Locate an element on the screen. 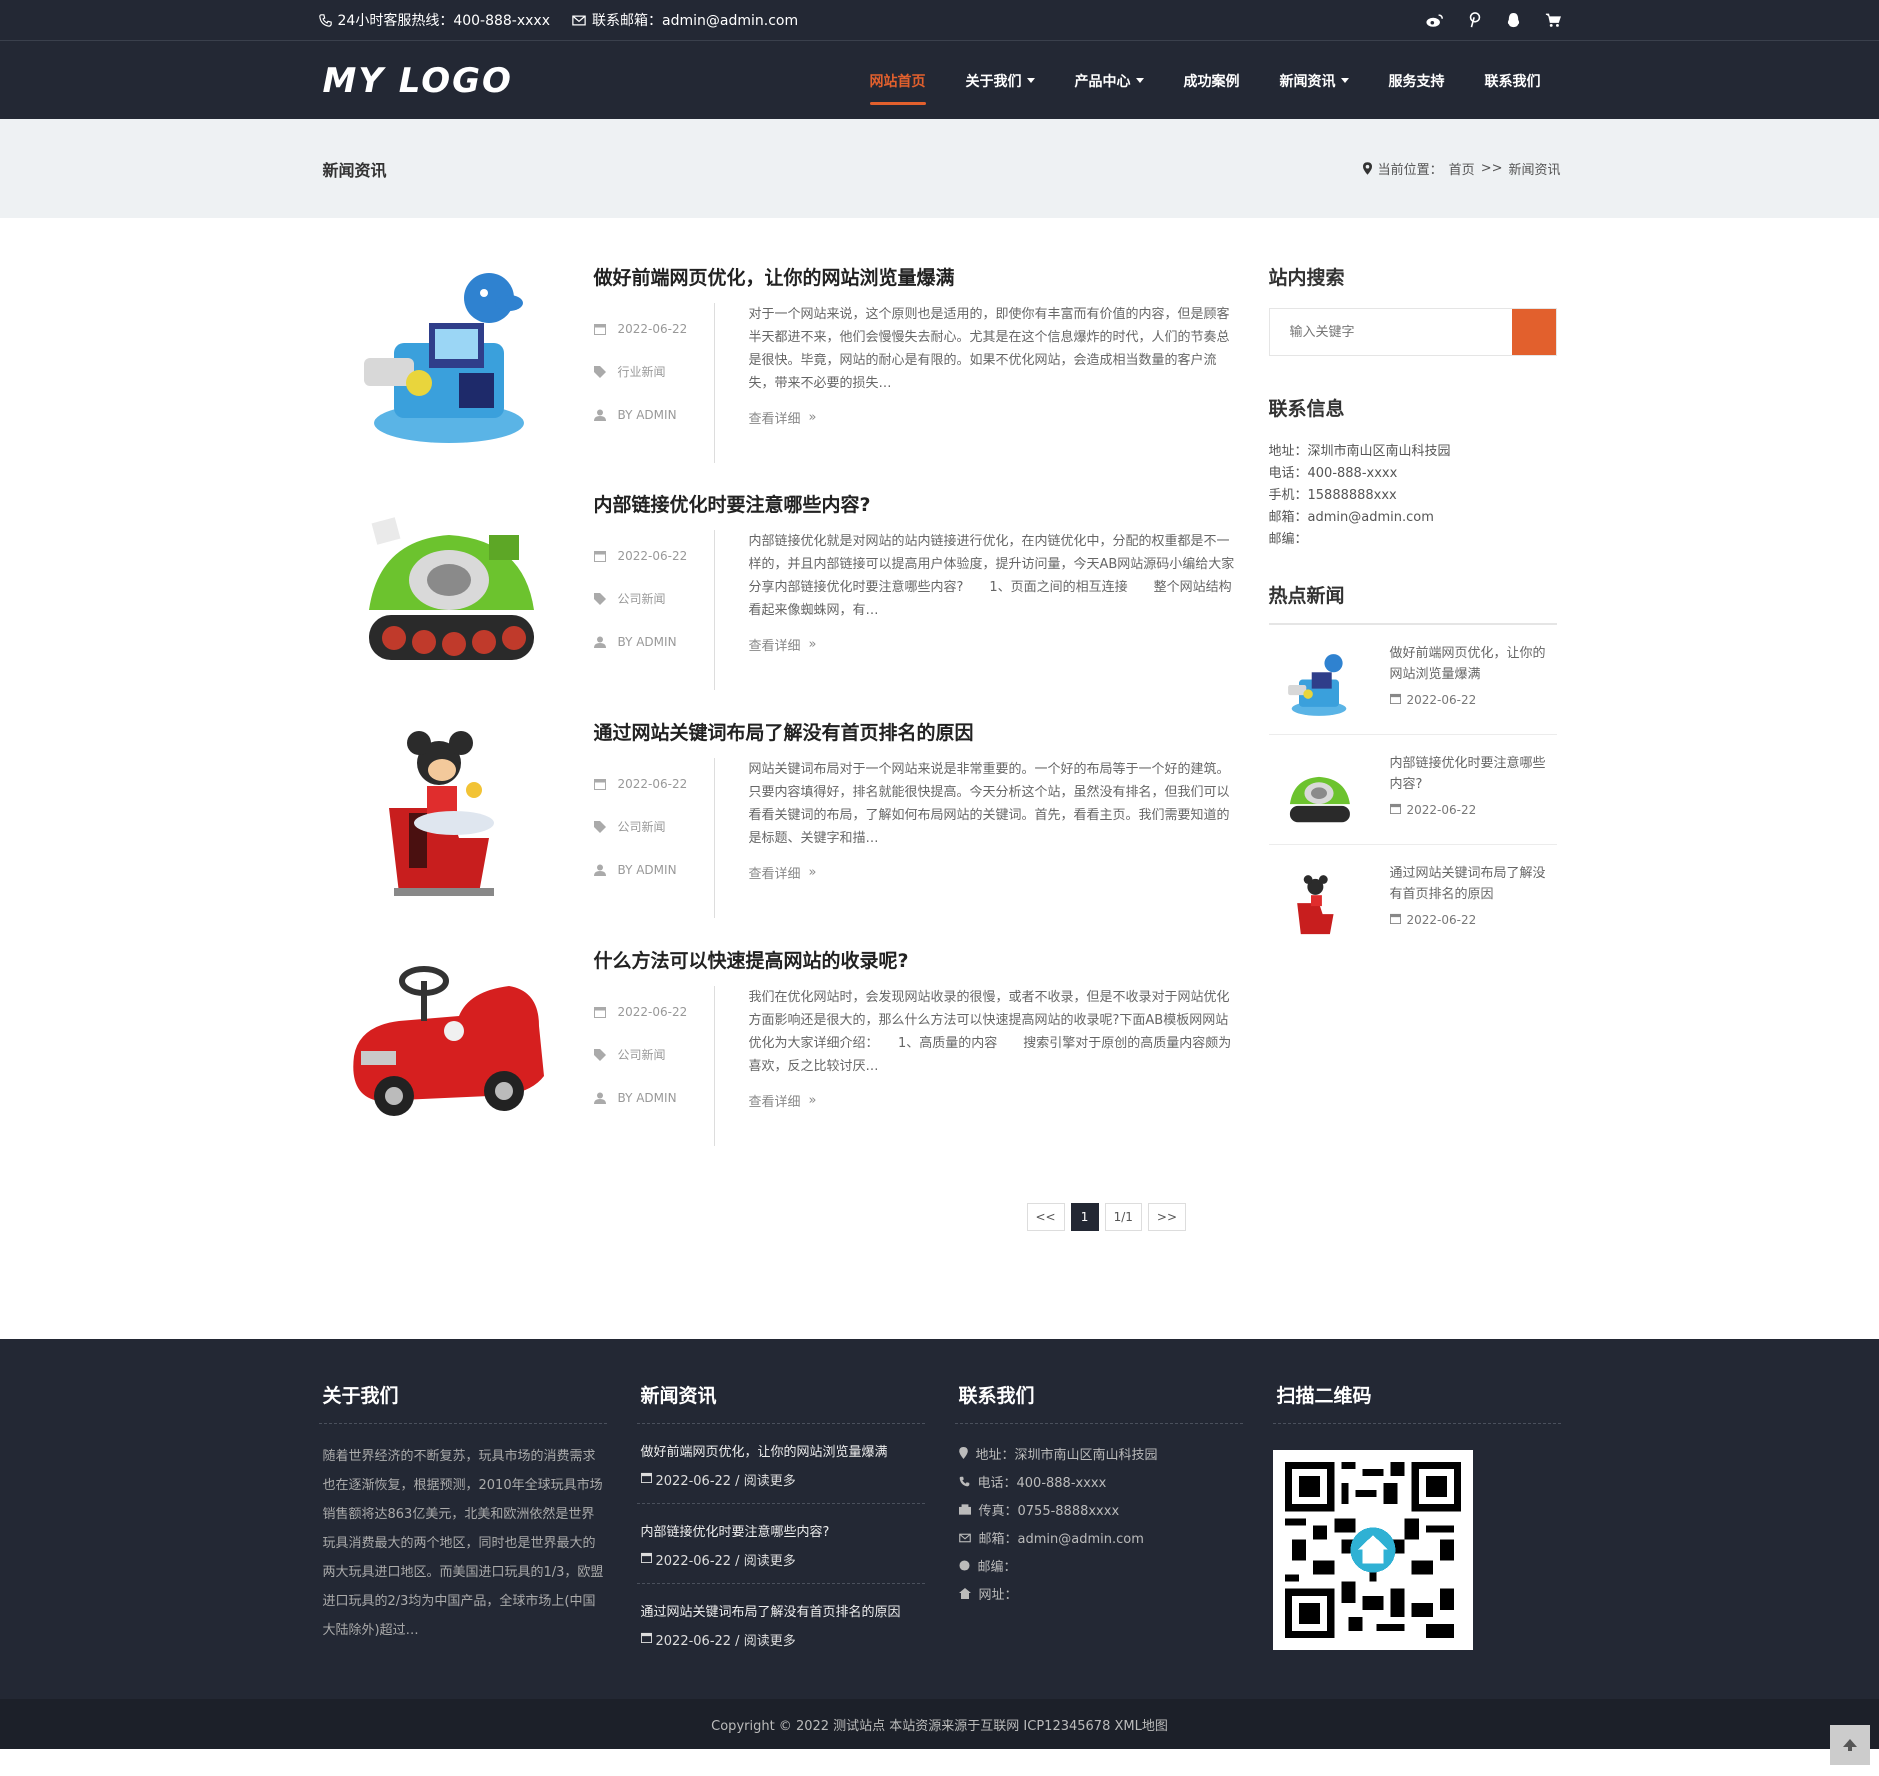 This screenshot has width=1879, height=1776. arrow-up-icon is located at coordinates (1850, 1745).